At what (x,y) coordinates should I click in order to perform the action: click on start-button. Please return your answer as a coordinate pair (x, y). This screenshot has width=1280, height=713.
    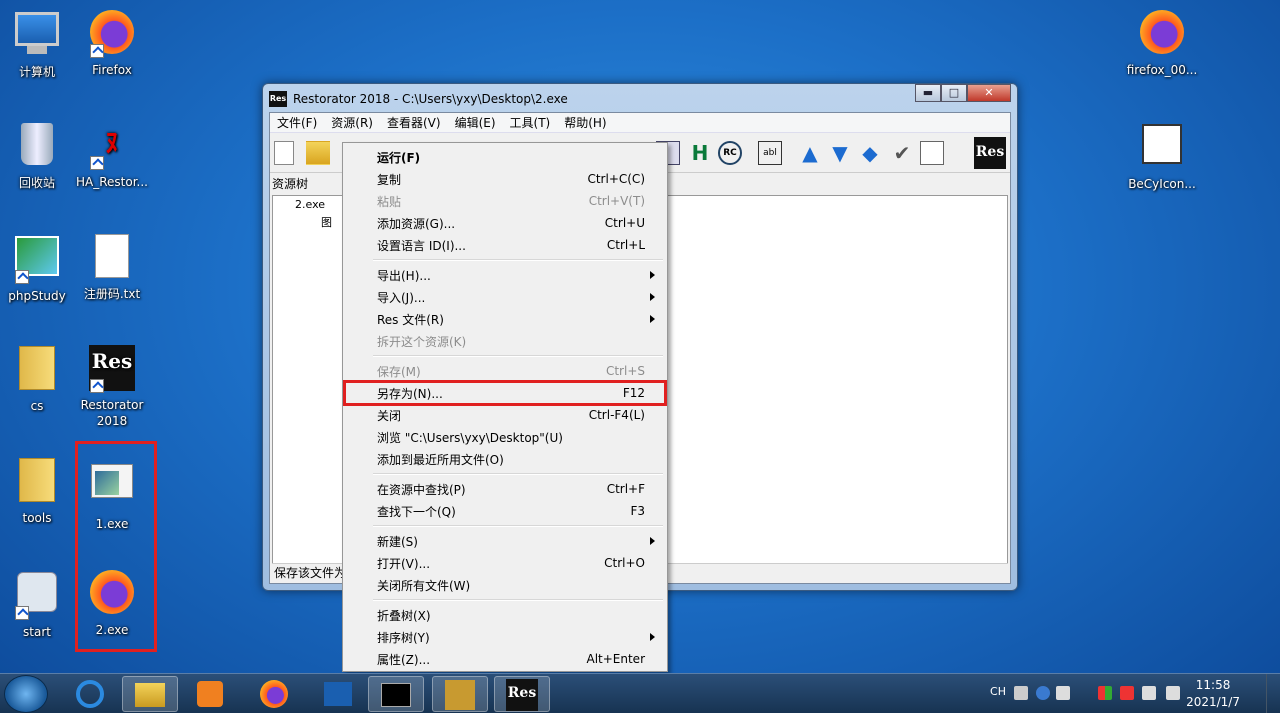
    Looking at the image, I should click on (26, 694).